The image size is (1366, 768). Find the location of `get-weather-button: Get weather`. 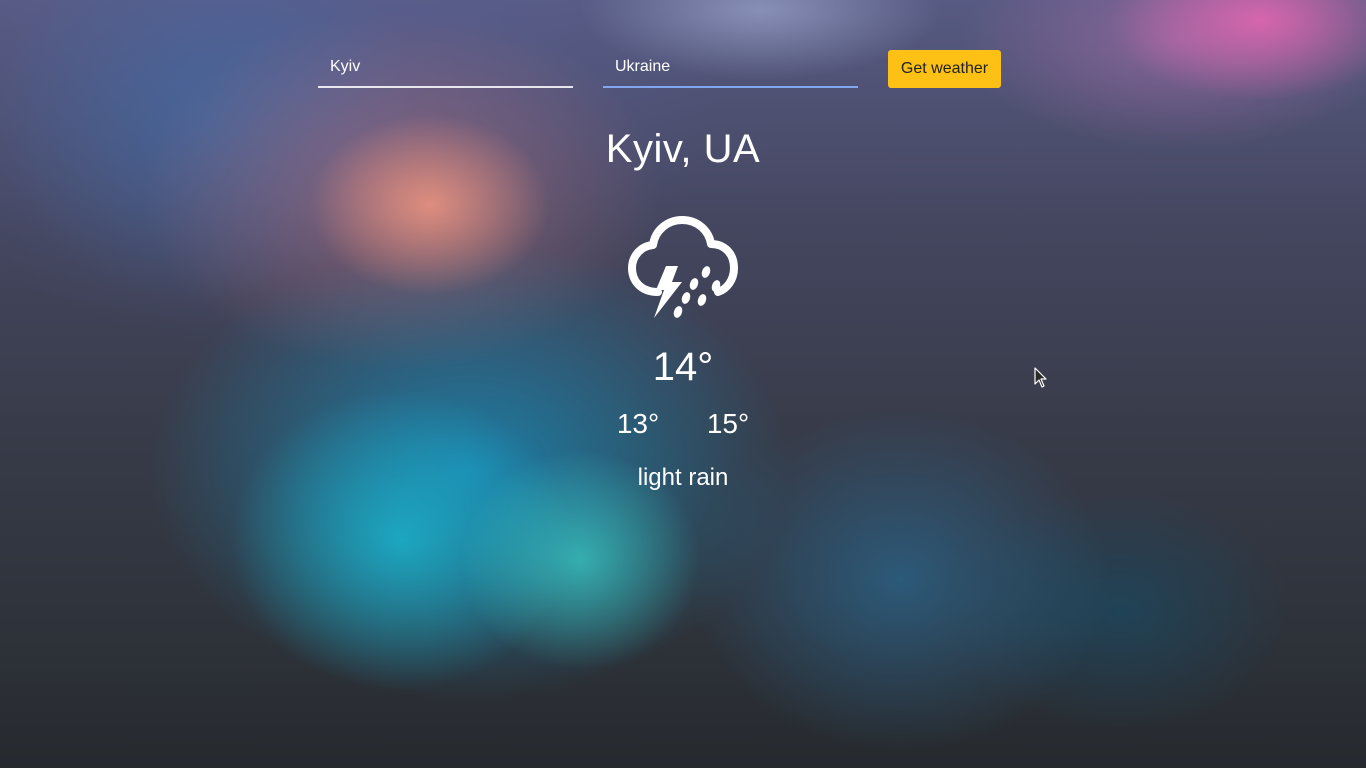

get-weather-button: Get weather is located at coordinates (944, 69).